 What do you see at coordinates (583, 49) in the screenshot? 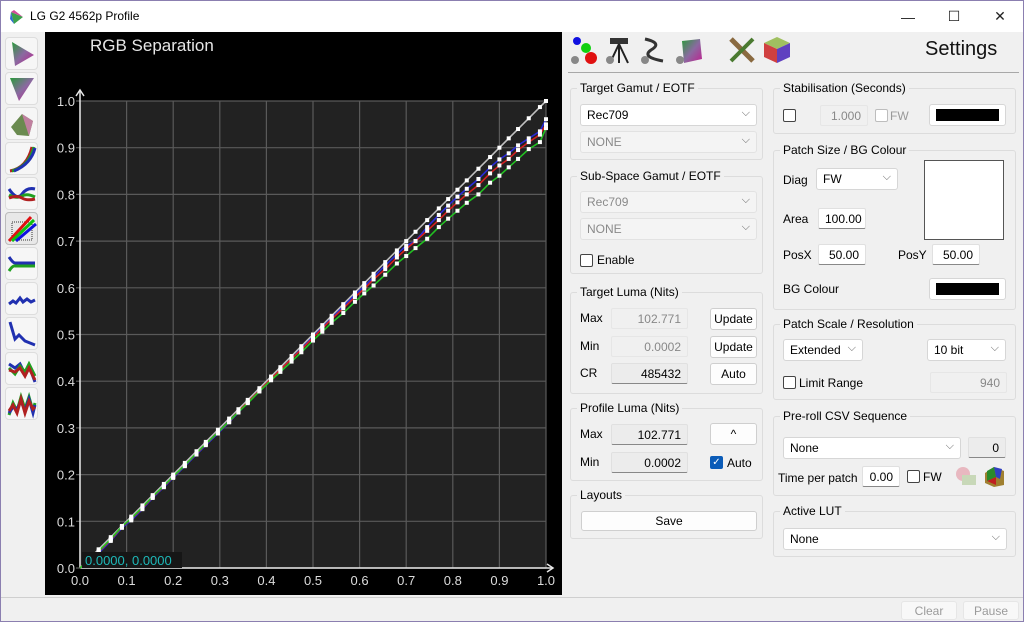
I see `patch-generator-button` at bounding box center [583, 49].